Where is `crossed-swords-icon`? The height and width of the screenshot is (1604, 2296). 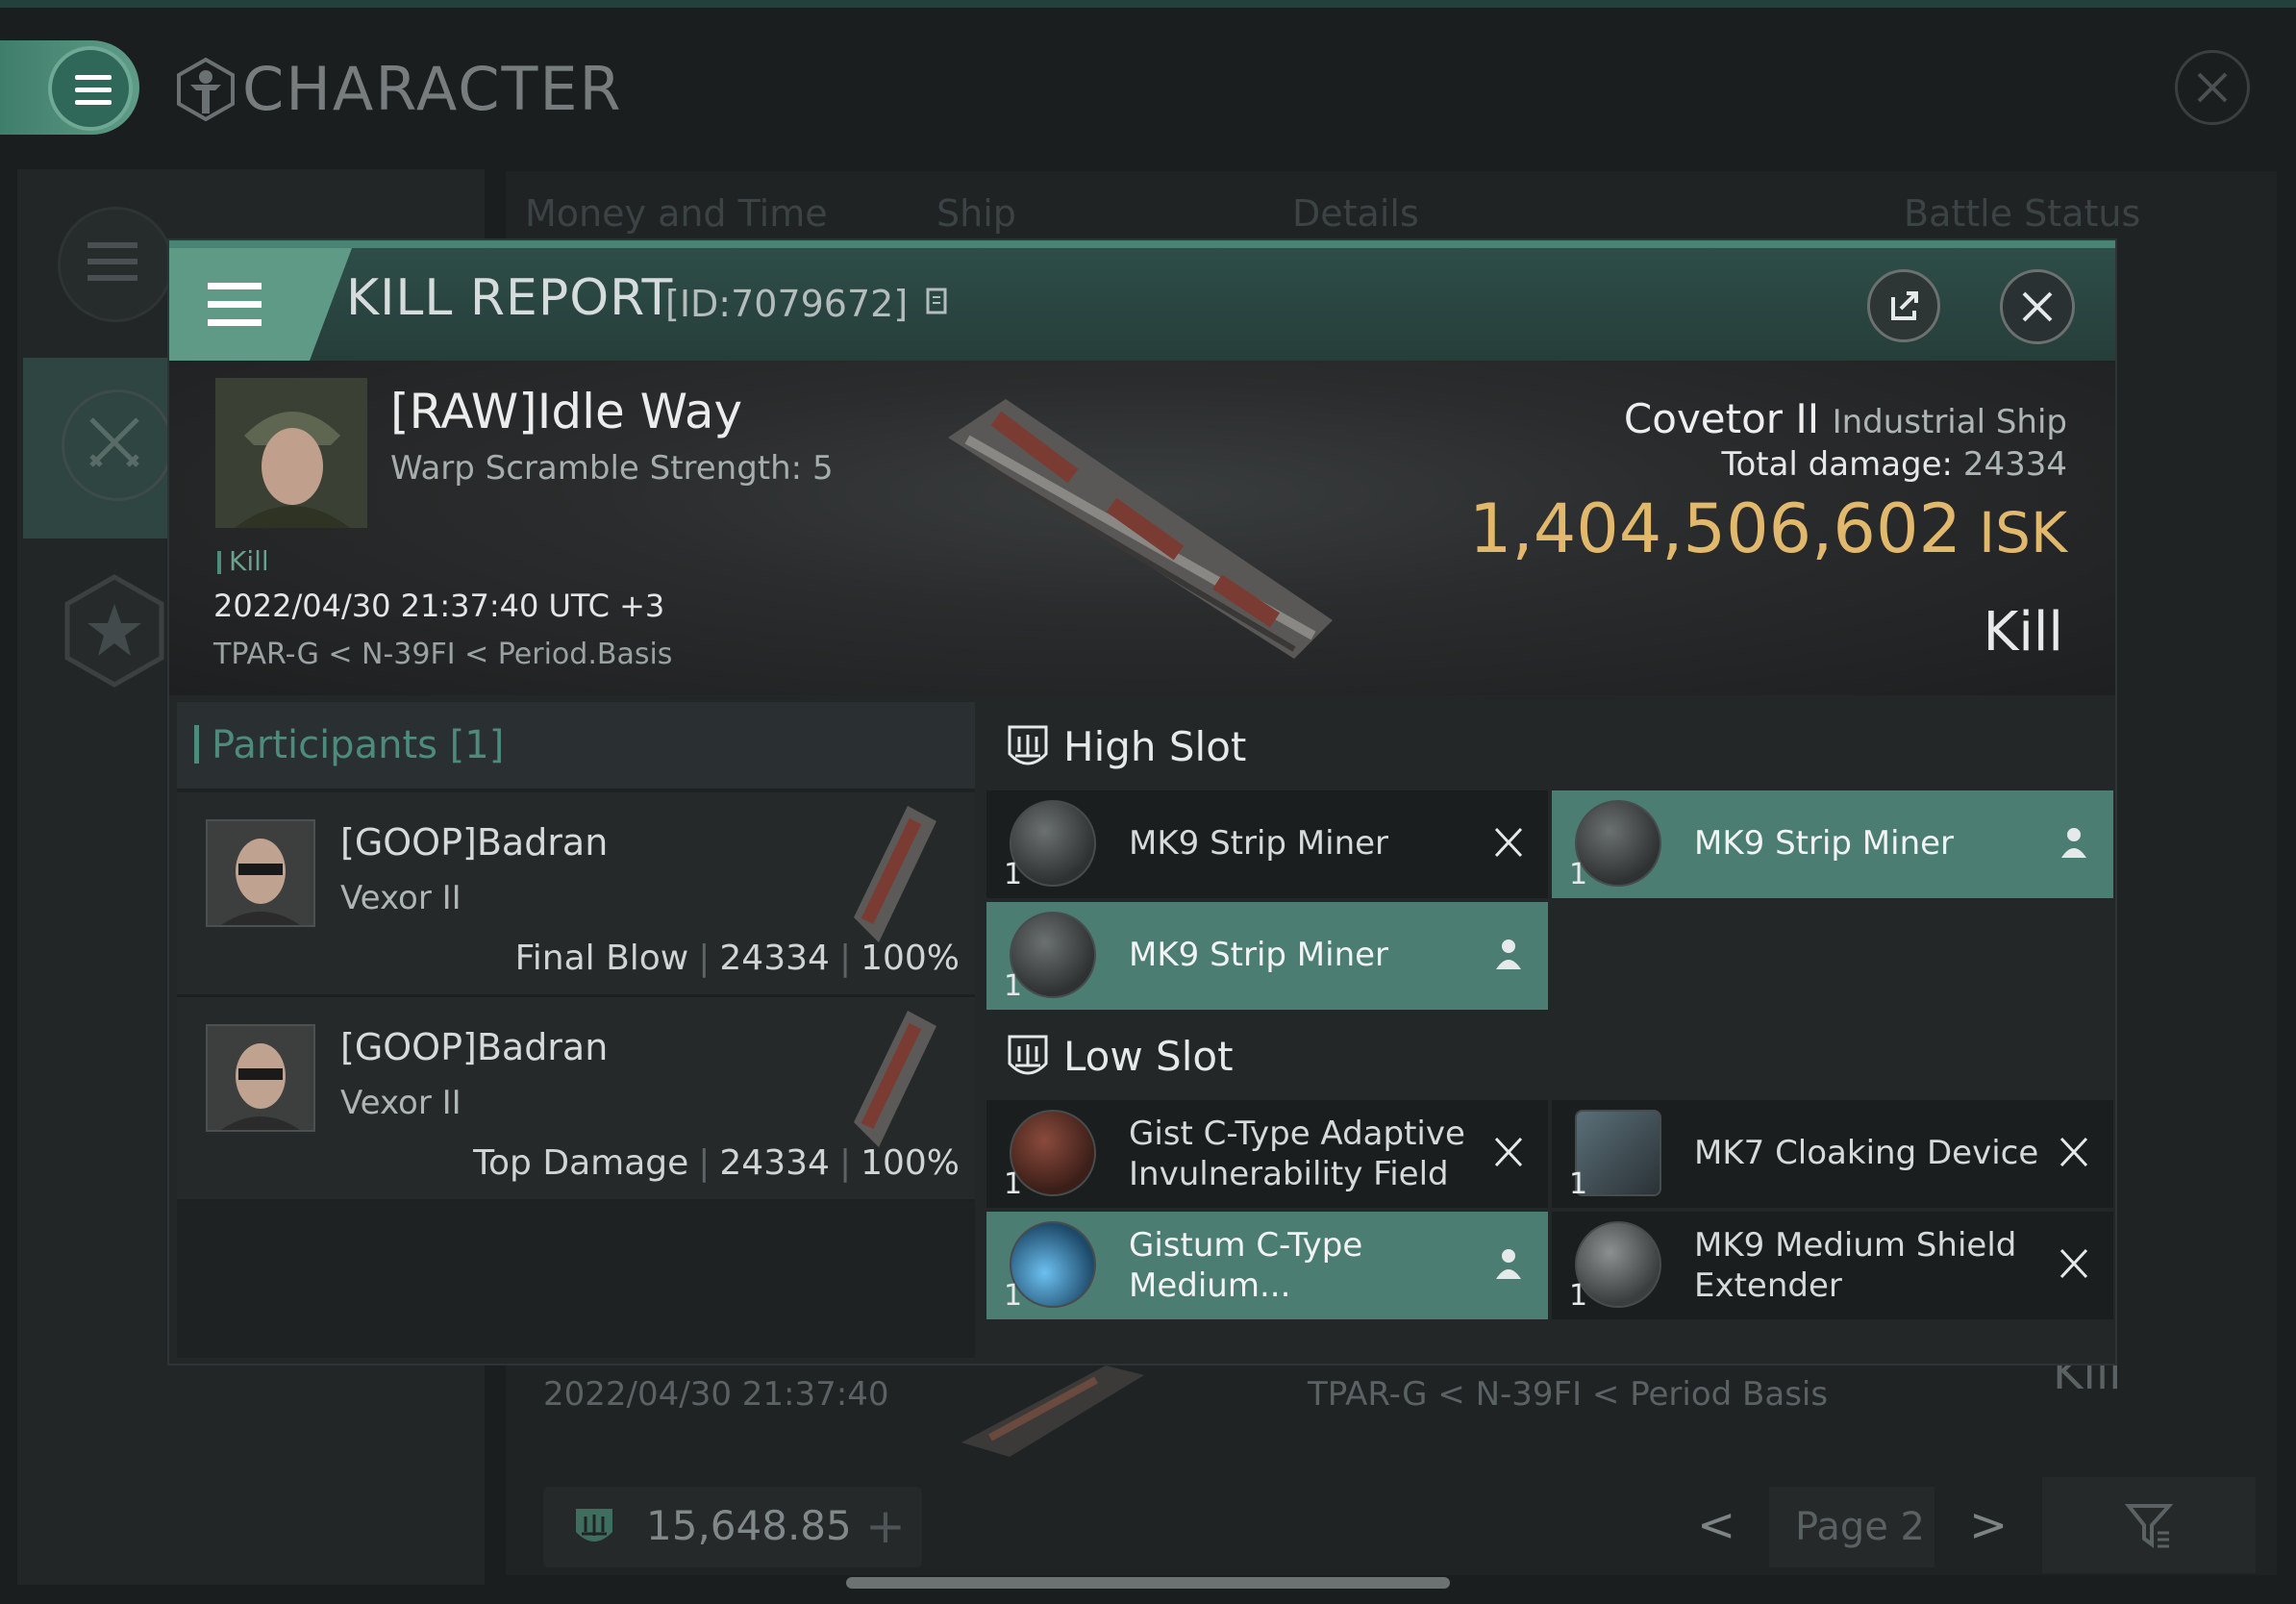 crossed-swords-icon is located at coordinates (114, 442).